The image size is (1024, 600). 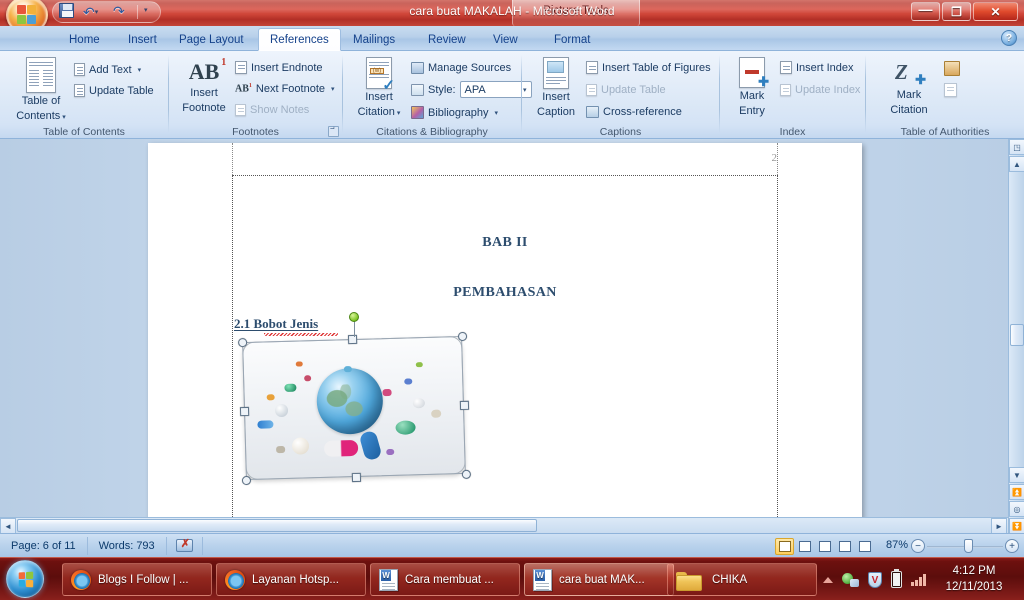 What do you see at coordinates (447, 39) in the screenshot?
I see `tab-review: Review` at bounding box center [447, 39].